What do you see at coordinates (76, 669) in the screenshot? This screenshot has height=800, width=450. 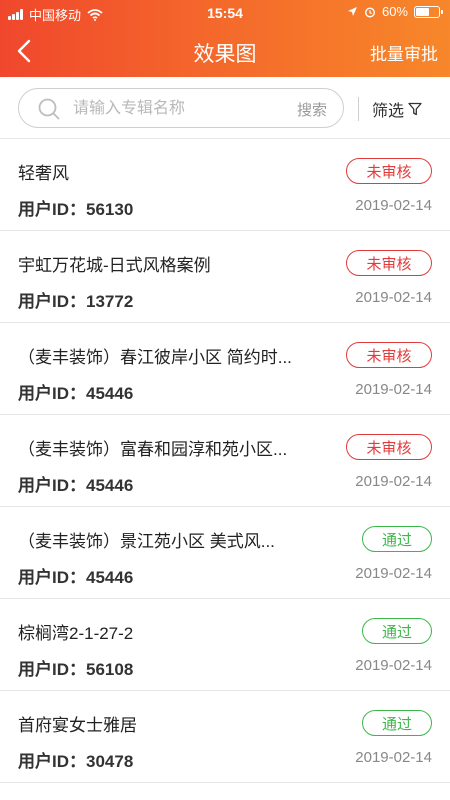 I see `item-user-id: 用户ID：56108` at bounding box center [76, 669].